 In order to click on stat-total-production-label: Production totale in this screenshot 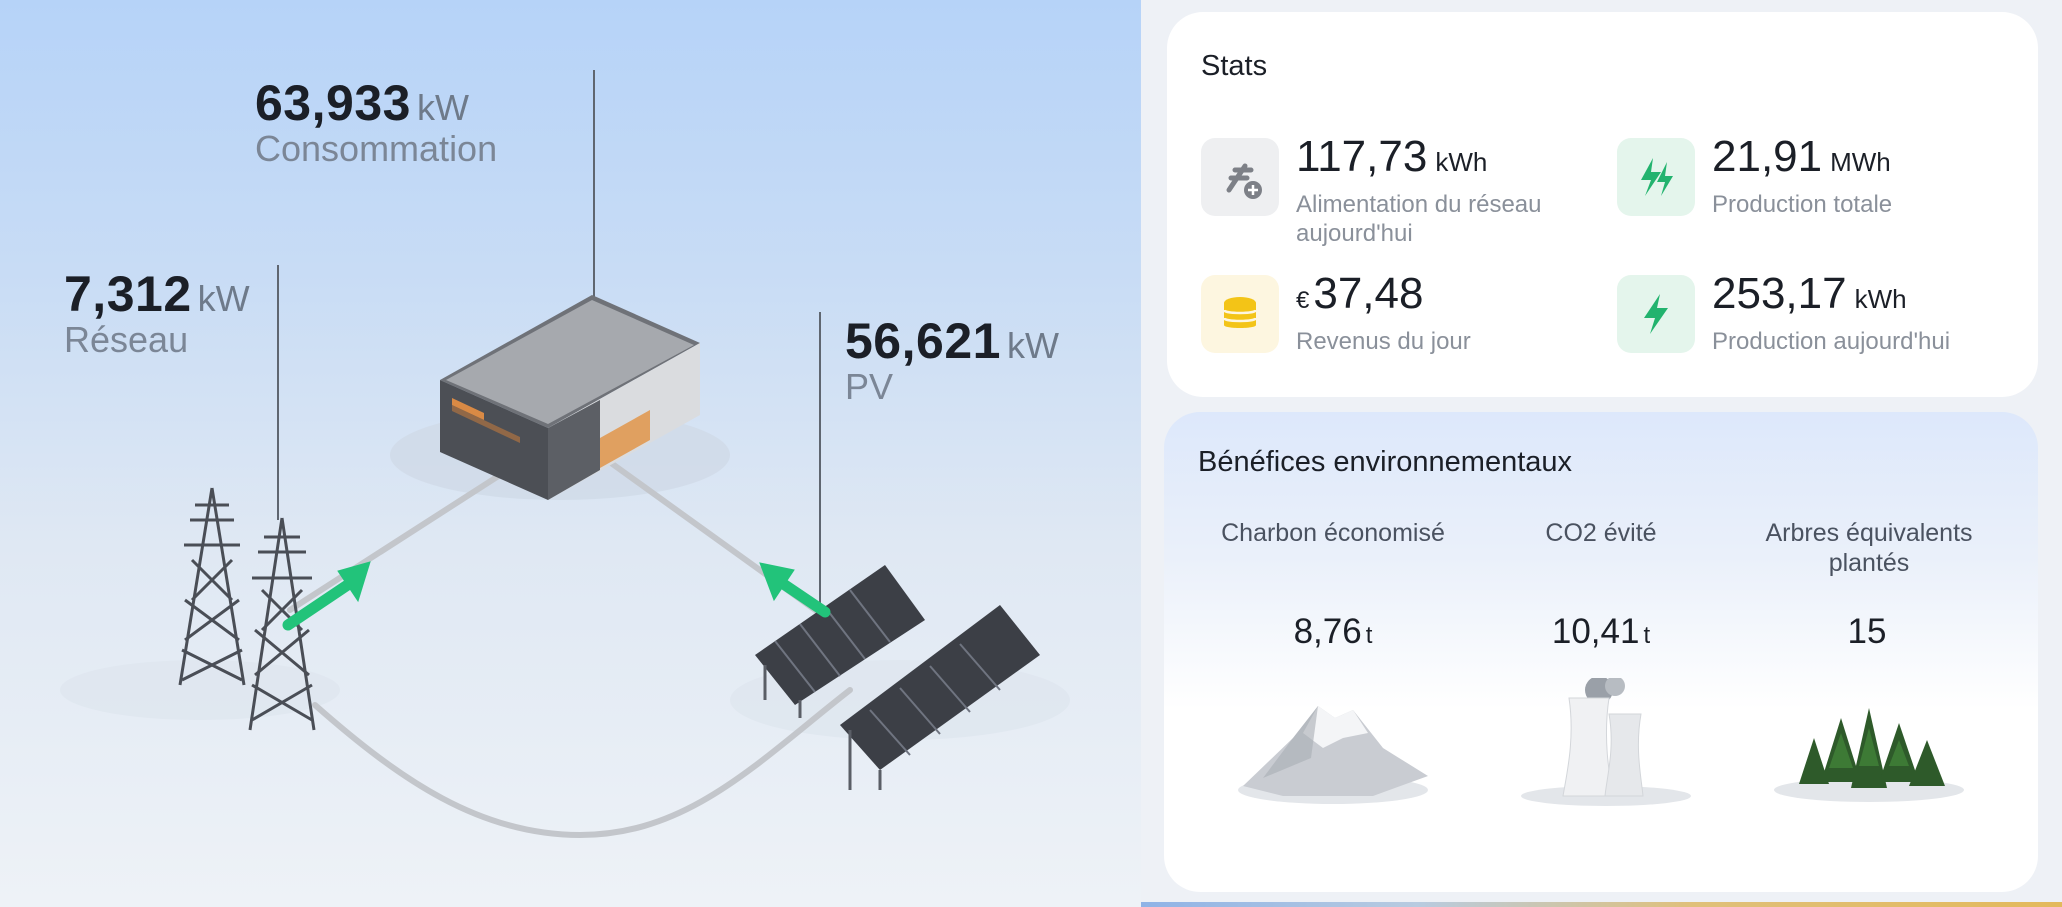, I will do `click(1802, 204)`.